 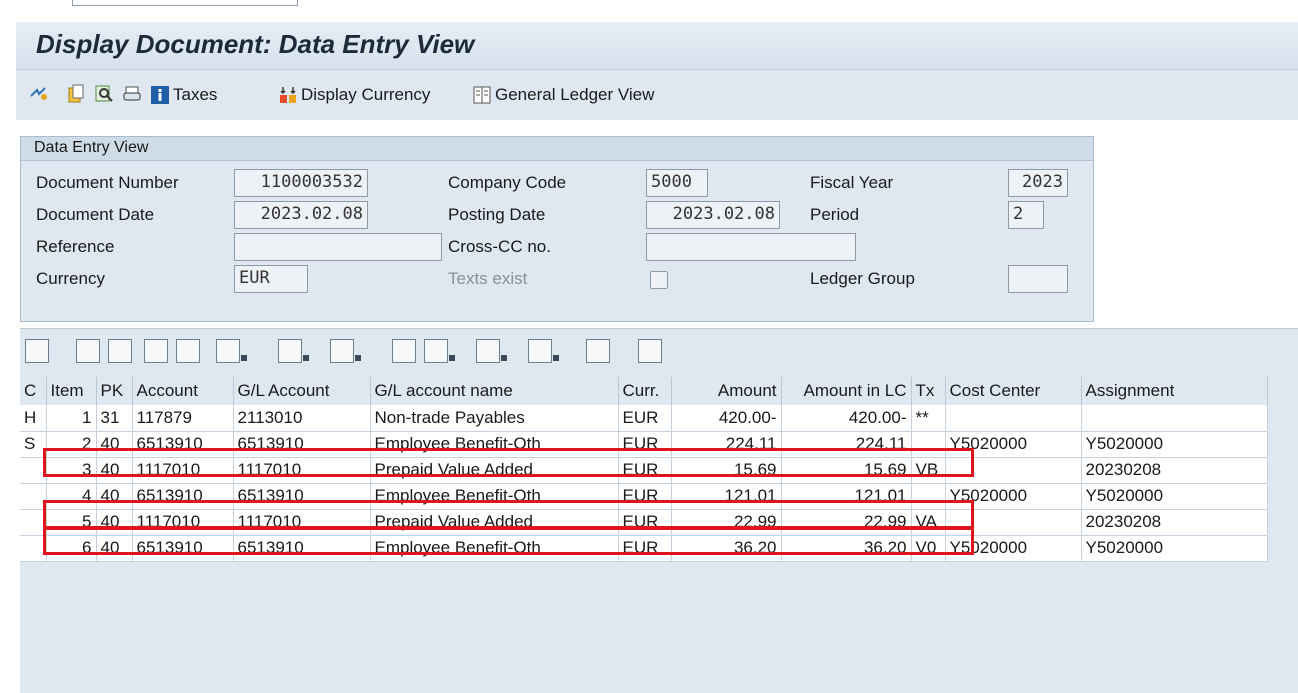 What do you see at coordinates (354, 95) in the screenshot?
I see `display-currency-button: Display Currency` at bounding box center [354, 95].